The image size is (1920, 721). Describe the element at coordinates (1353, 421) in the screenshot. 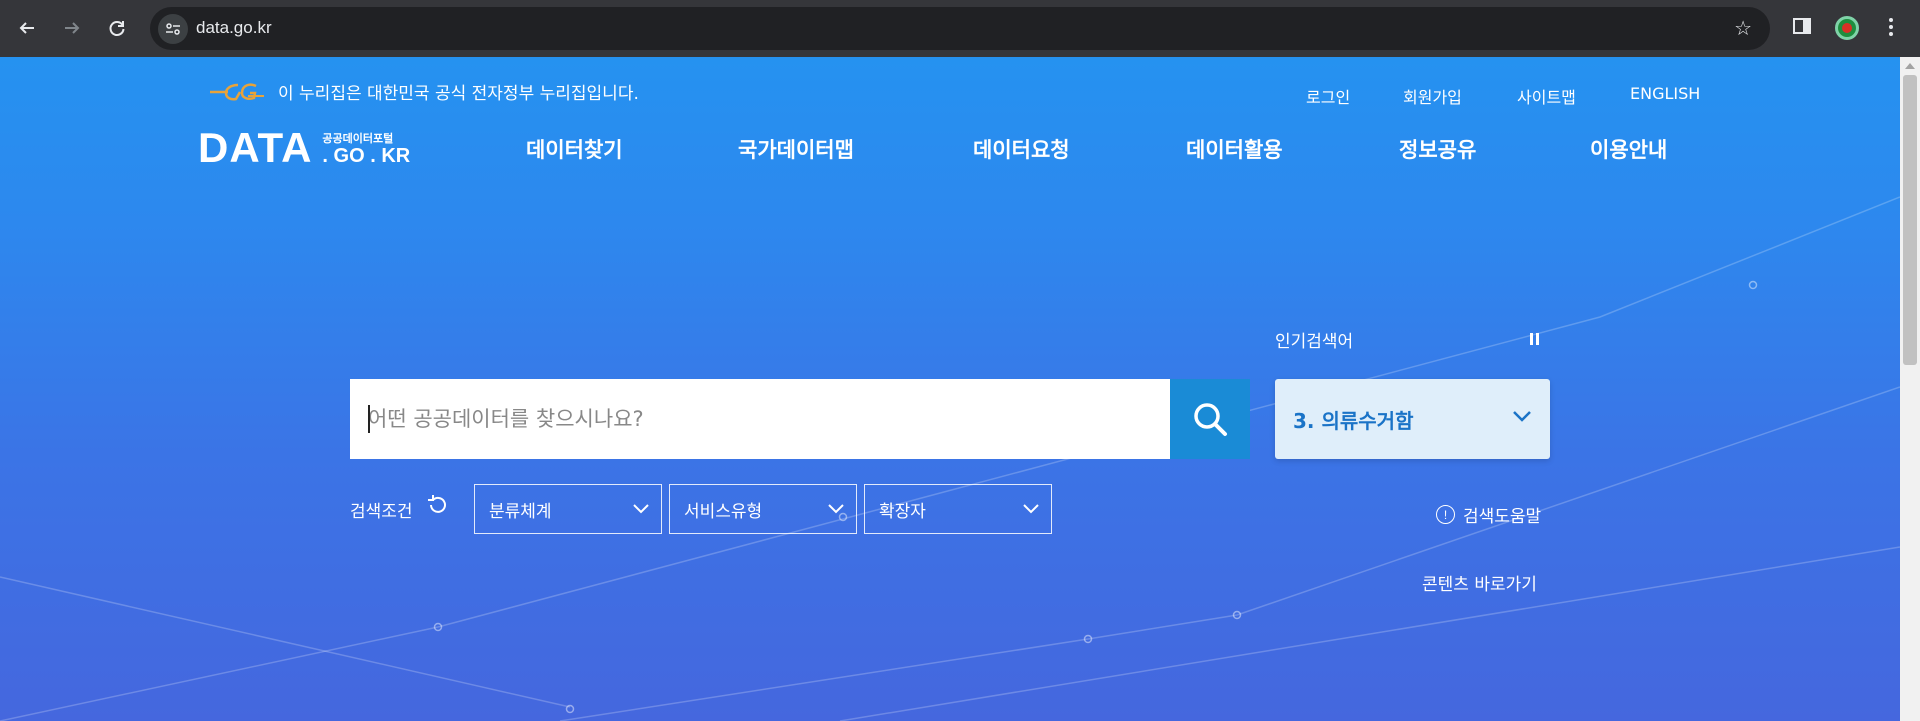

I see `popular-keyword-current: 3. 의류수거함` at that location.